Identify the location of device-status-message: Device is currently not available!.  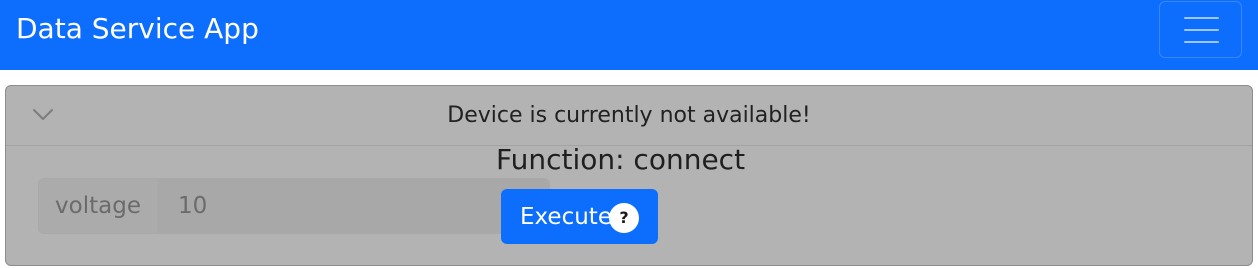
(629, 115).